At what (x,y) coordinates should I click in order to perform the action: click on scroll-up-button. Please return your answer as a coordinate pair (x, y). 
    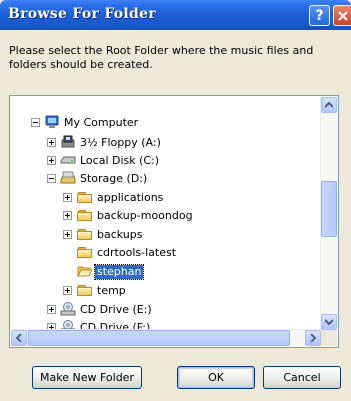
    Looking at the image, I should click on (329, 105).